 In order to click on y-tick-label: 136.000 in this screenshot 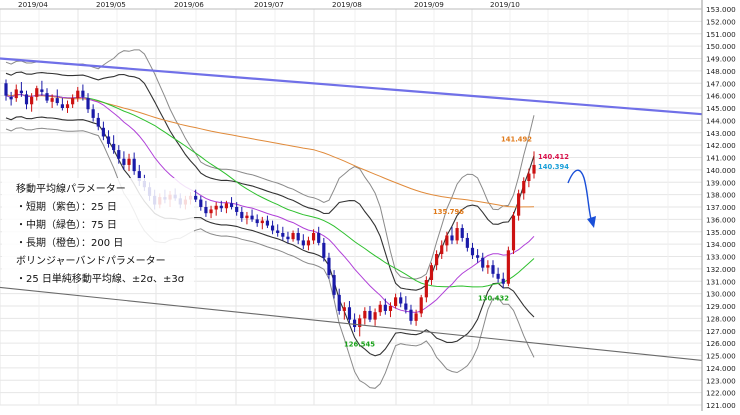, I will do `click(721, 219)`.